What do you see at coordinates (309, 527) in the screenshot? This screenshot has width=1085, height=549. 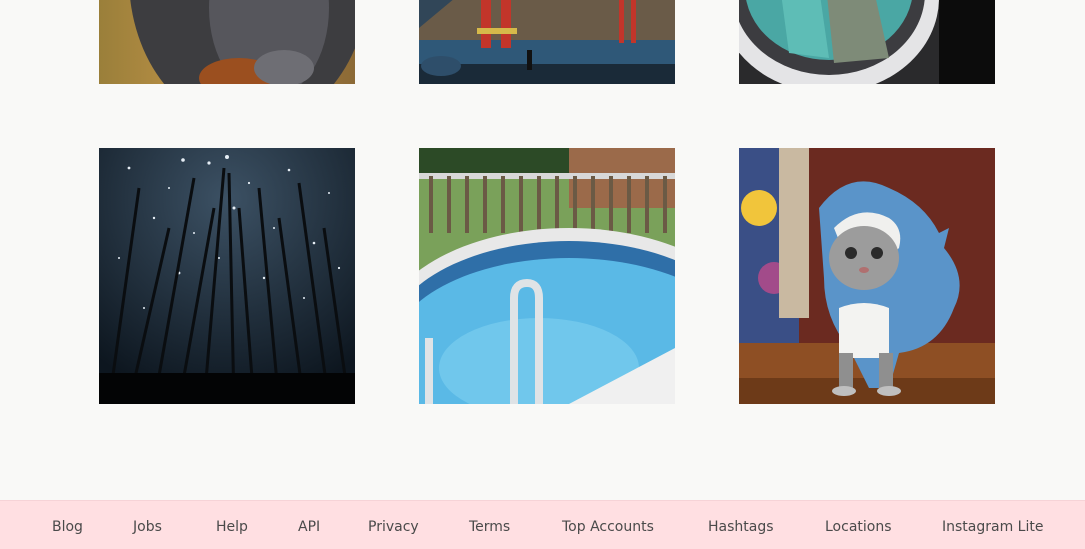 I see `footer-link-api: API` at bounding box center [309, 527].